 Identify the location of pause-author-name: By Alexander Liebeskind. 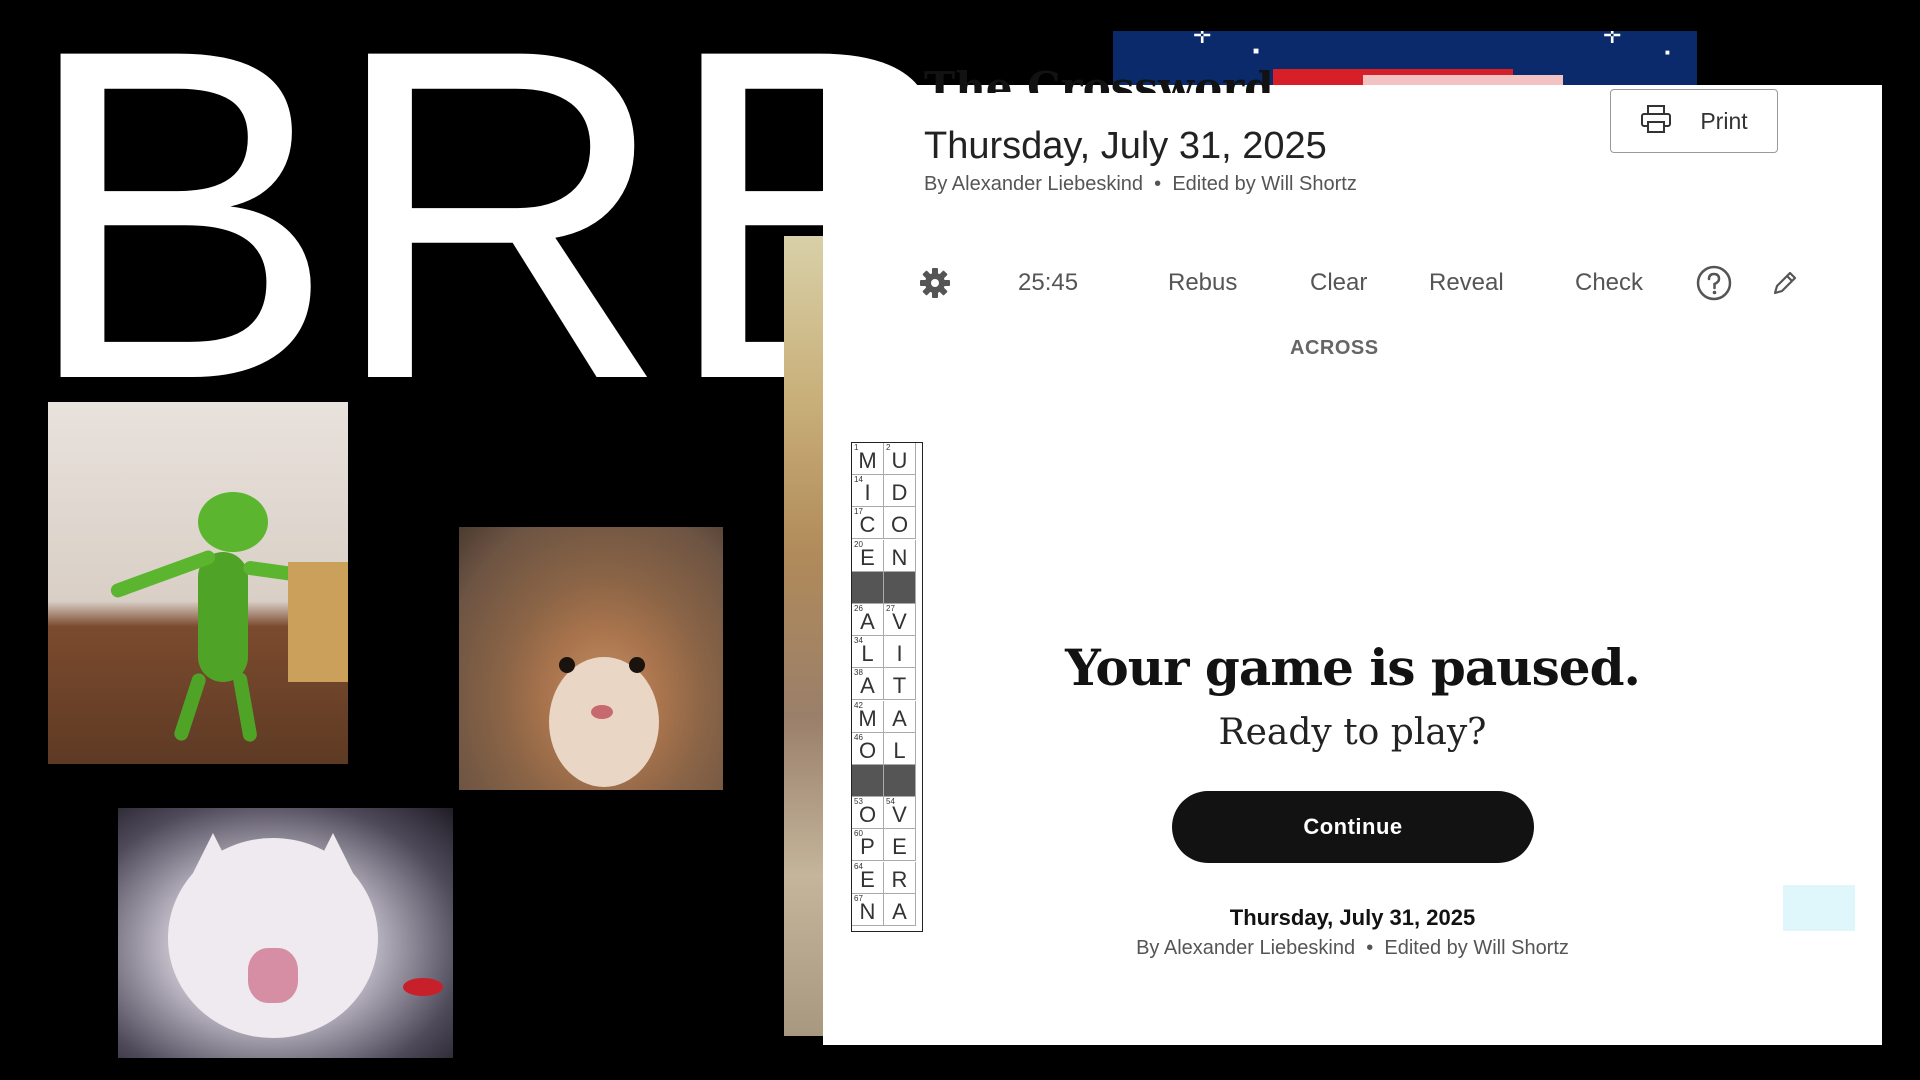
(1246, 948).